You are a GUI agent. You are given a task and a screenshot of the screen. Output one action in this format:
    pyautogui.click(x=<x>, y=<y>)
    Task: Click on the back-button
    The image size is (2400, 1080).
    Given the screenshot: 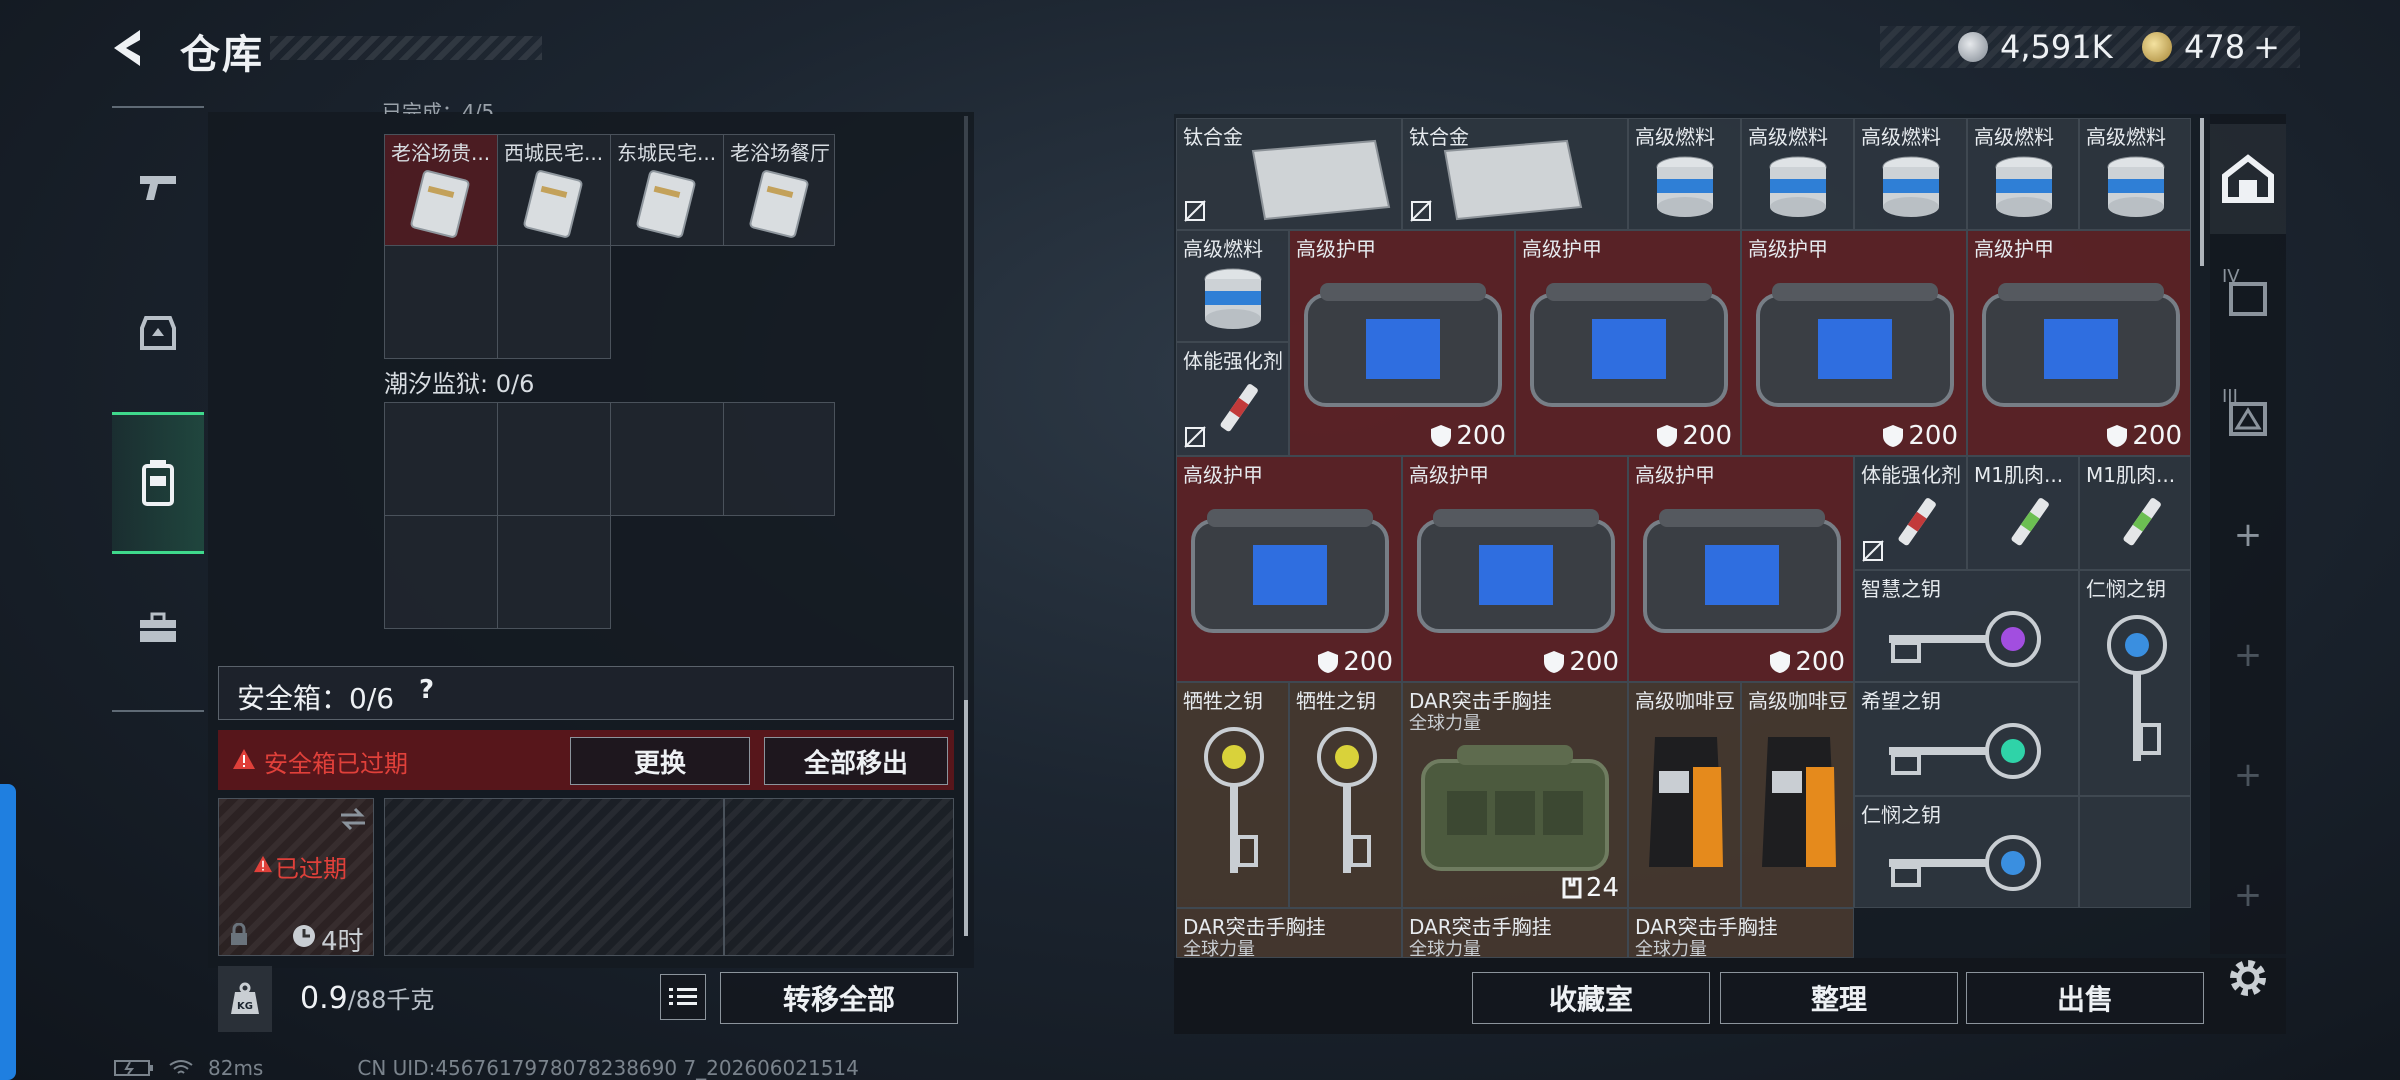 What is the action you would take?
    pyautogui.click(x=132, y=48)
    